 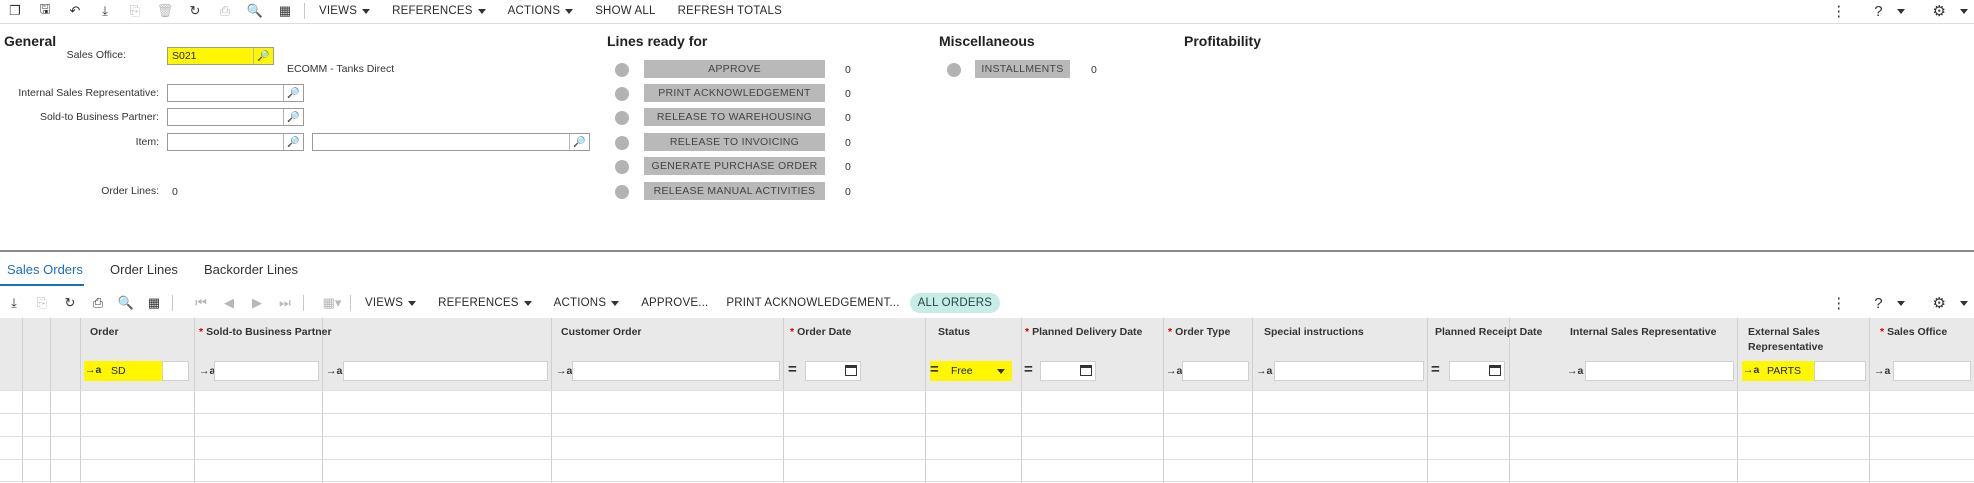 I want to click on order-date-filter-input, so click(x=833, y=371).